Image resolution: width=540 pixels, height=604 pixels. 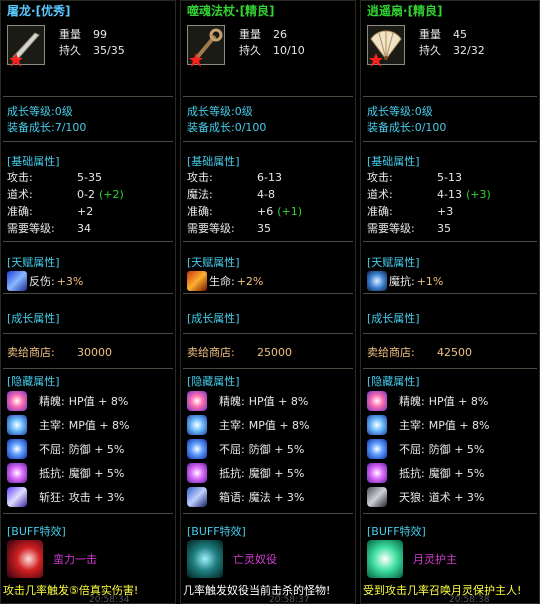 What do you see at coordinates (216, 531) in the screenshot?
I see `buff-title: [BUFF特效]` at bounding box center [216, 531].